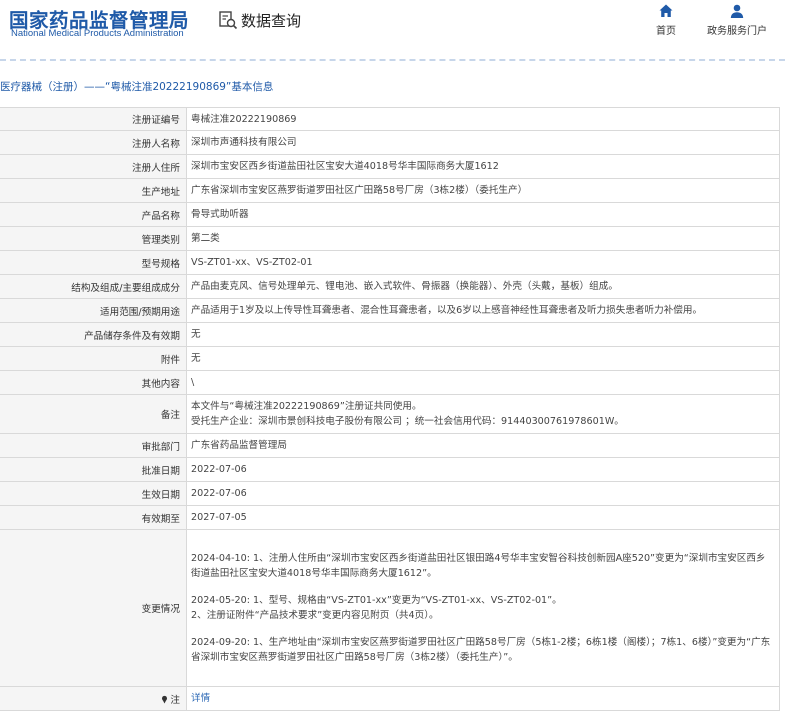  I want to click on user-icon, so click(737, 11).